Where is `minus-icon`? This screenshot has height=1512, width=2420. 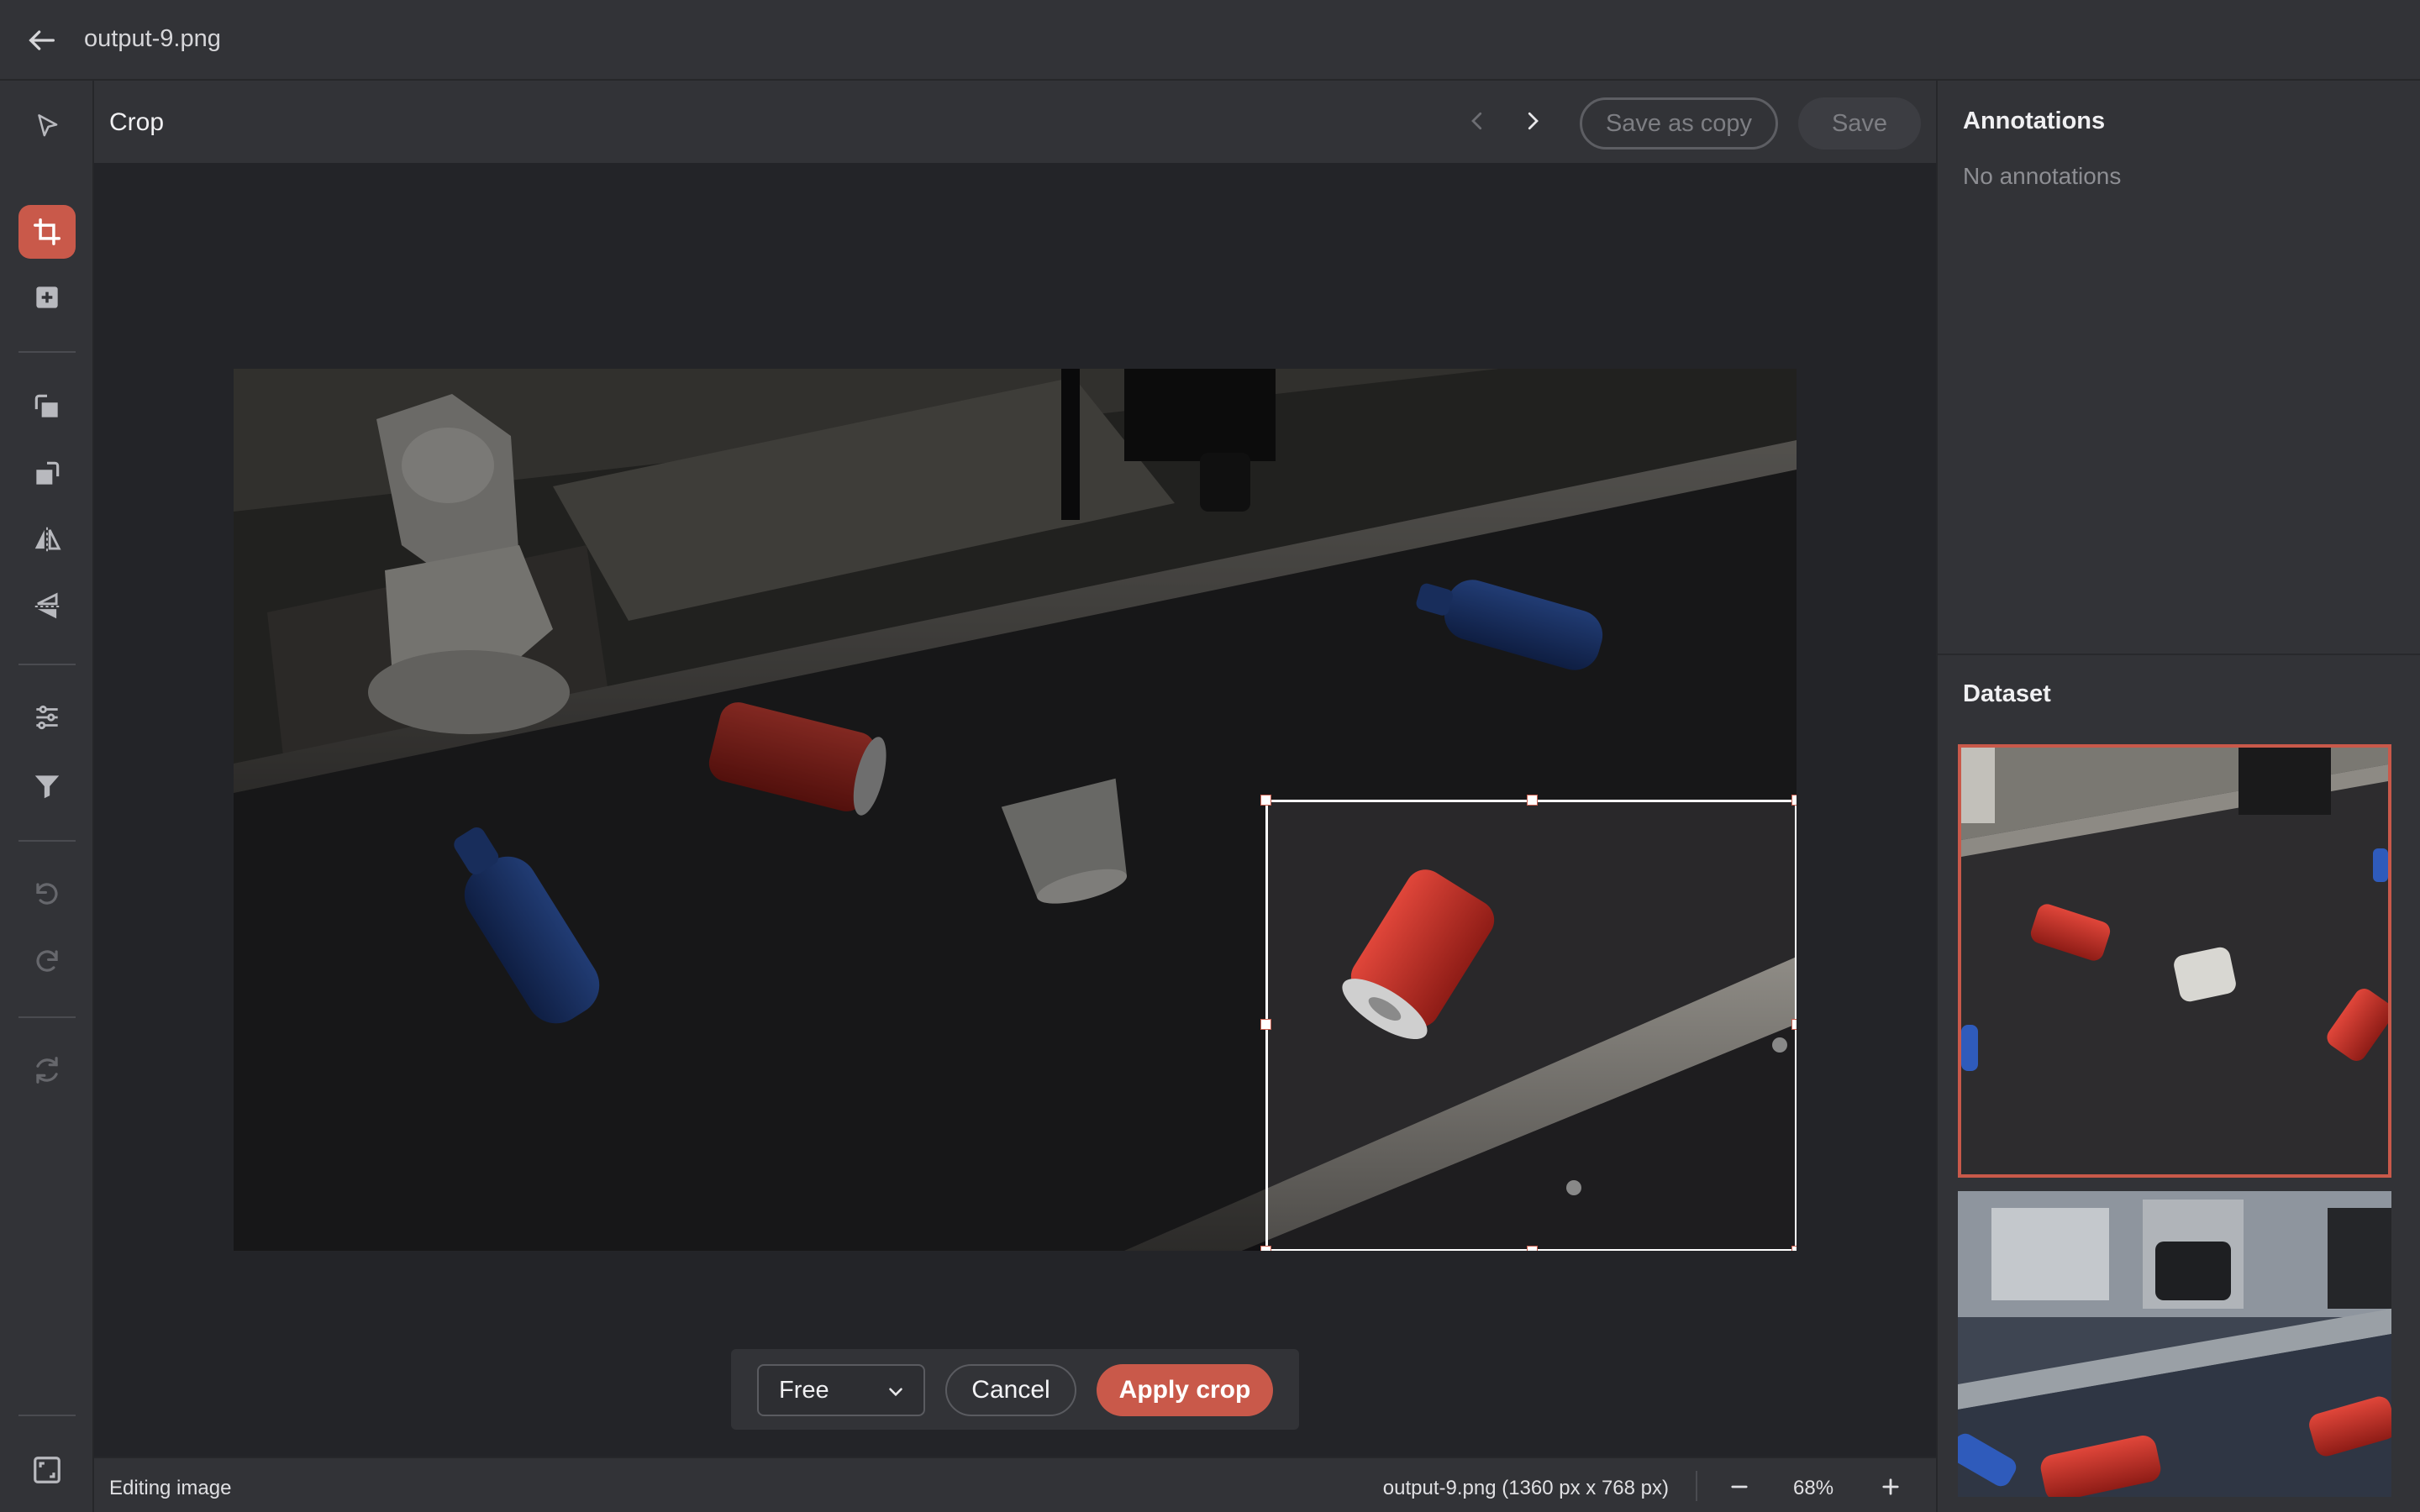
minus-icon is located at coordinates (1740, 1486).